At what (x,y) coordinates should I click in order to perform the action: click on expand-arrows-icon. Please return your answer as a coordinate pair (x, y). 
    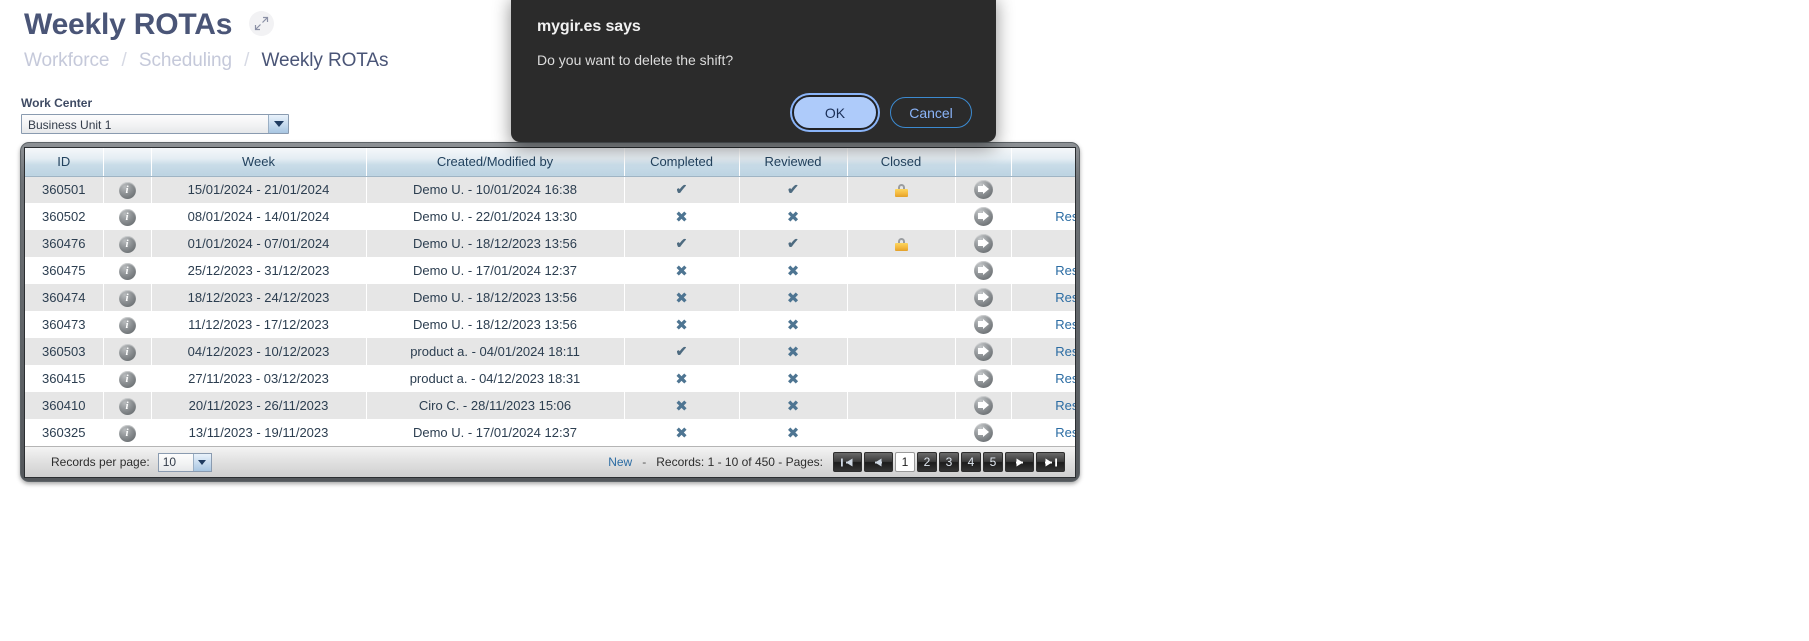
    Looking at the image, I should click on (261, 23).